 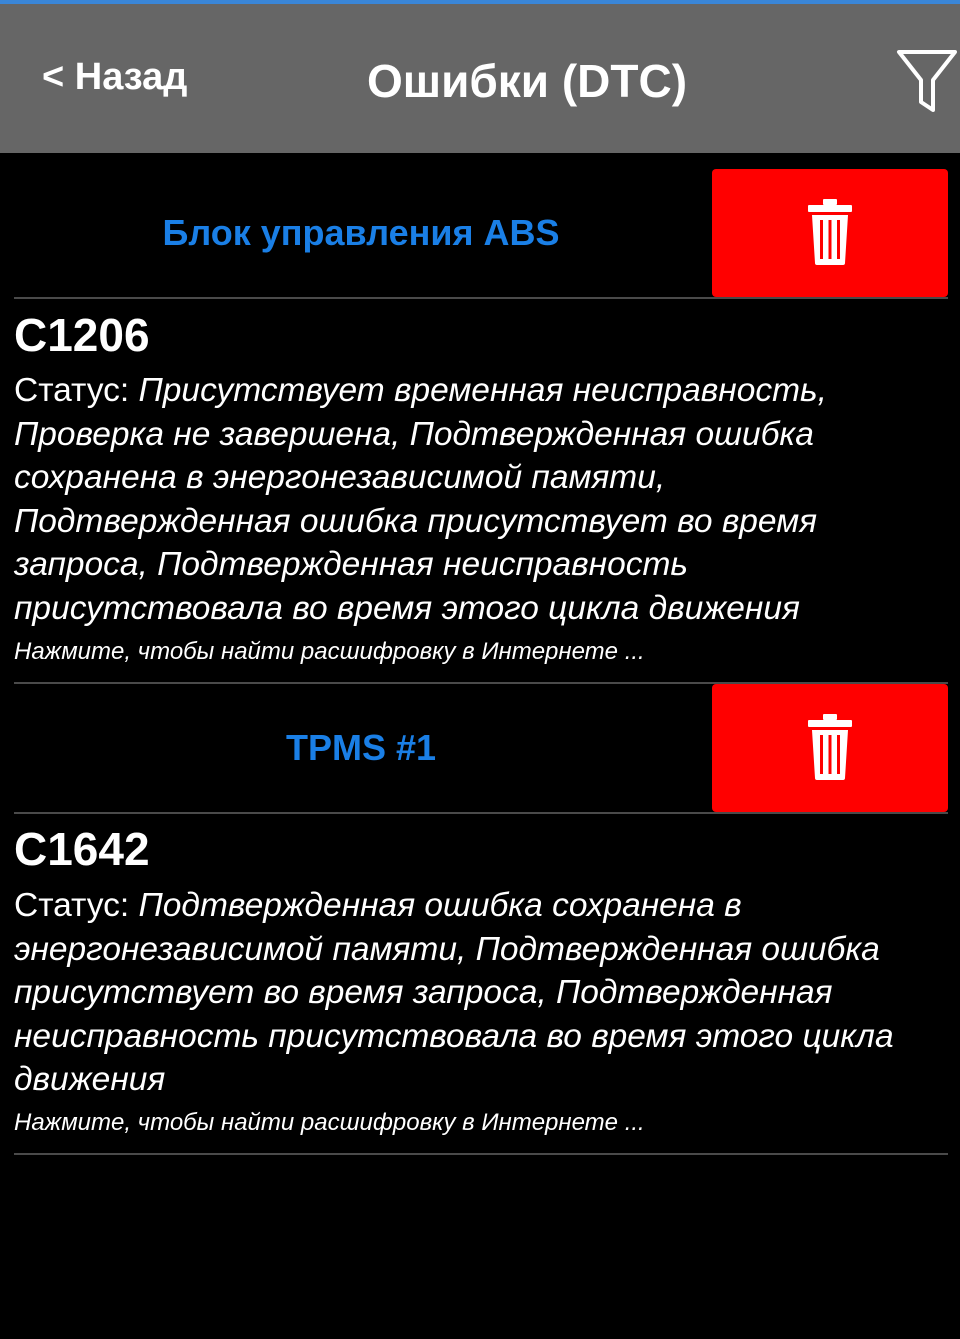 What do you see at coordinates (82, 849) in the screenshot?
I see `dtc-code: C1642` at bounding box center [82, 849].